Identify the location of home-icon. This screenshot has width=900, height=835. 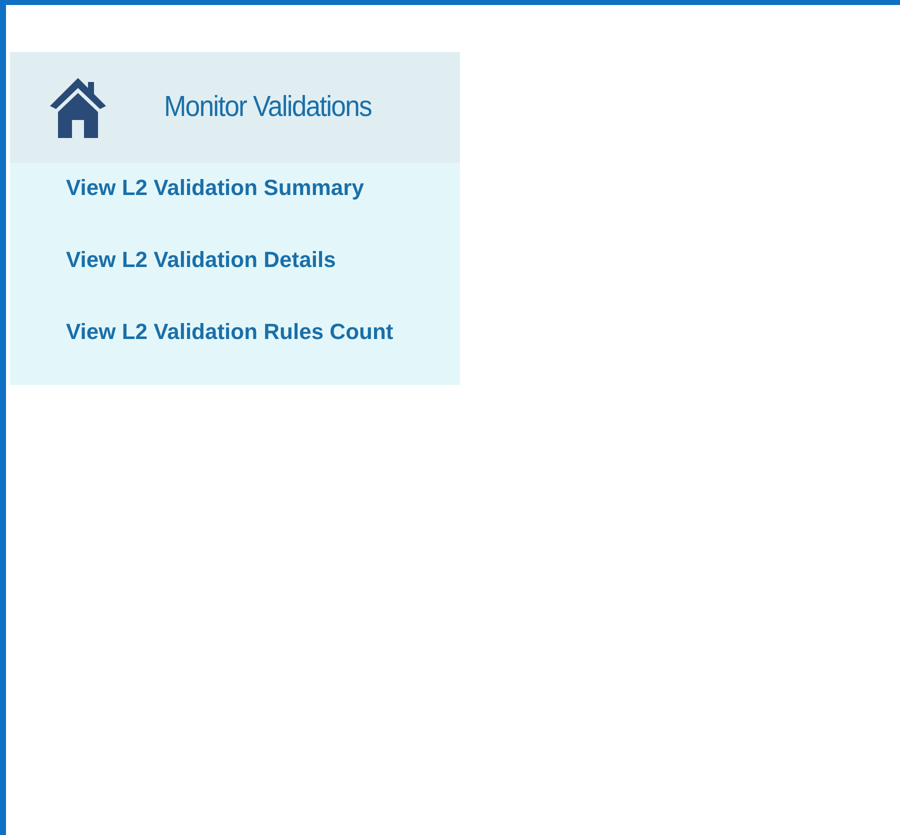
(78, 108).